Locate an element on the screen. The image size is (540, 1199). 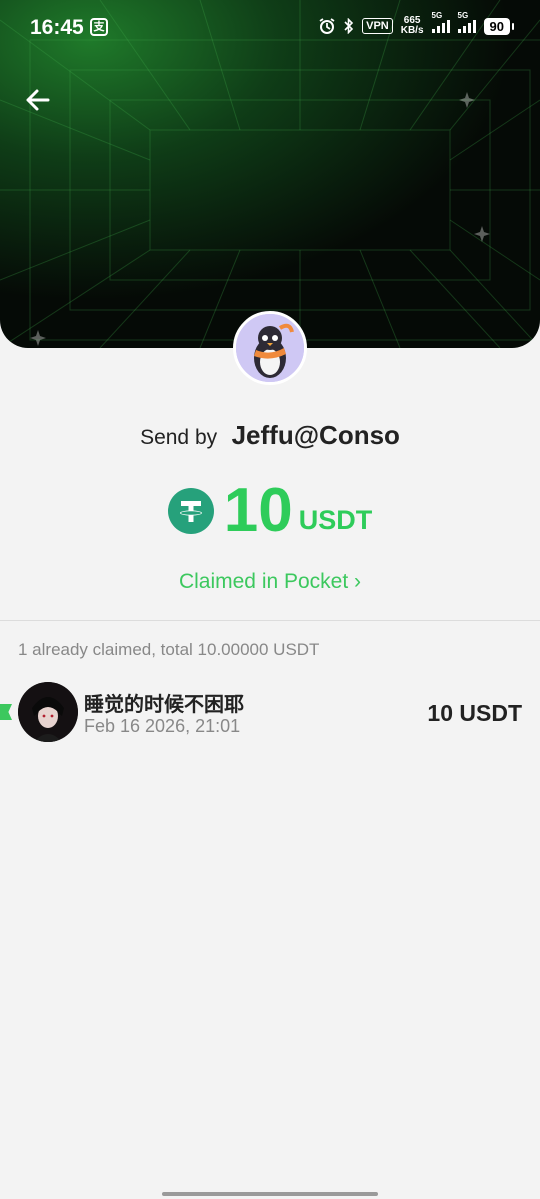
claimer-avatar is located at coordinates (48, 712).